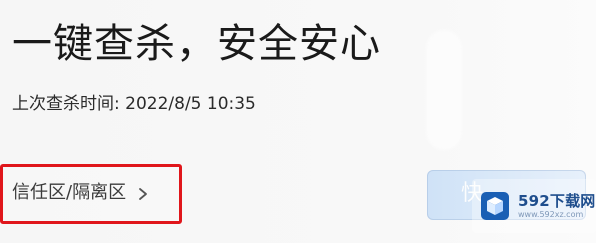 This screenshot has height=243, width=596. What do you see at coordinates (444, 90) in the screenshot?
I see `background-glow` at bounding box center [444, 90].